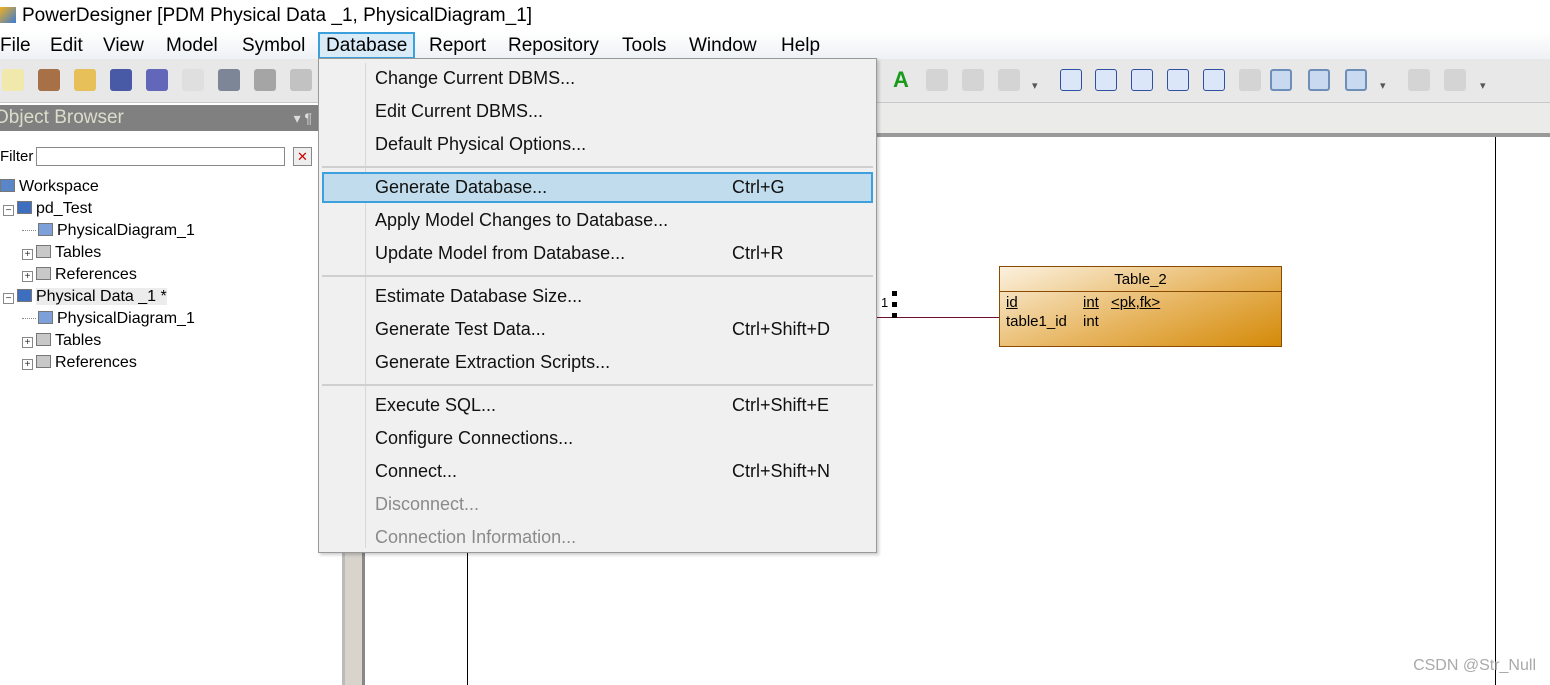  Describe the element at coordinates (597, 329) in the screenshot. I see `menu-item-generate-test-data: Generate Test Data... Ctrl+Shift+D` at that location.